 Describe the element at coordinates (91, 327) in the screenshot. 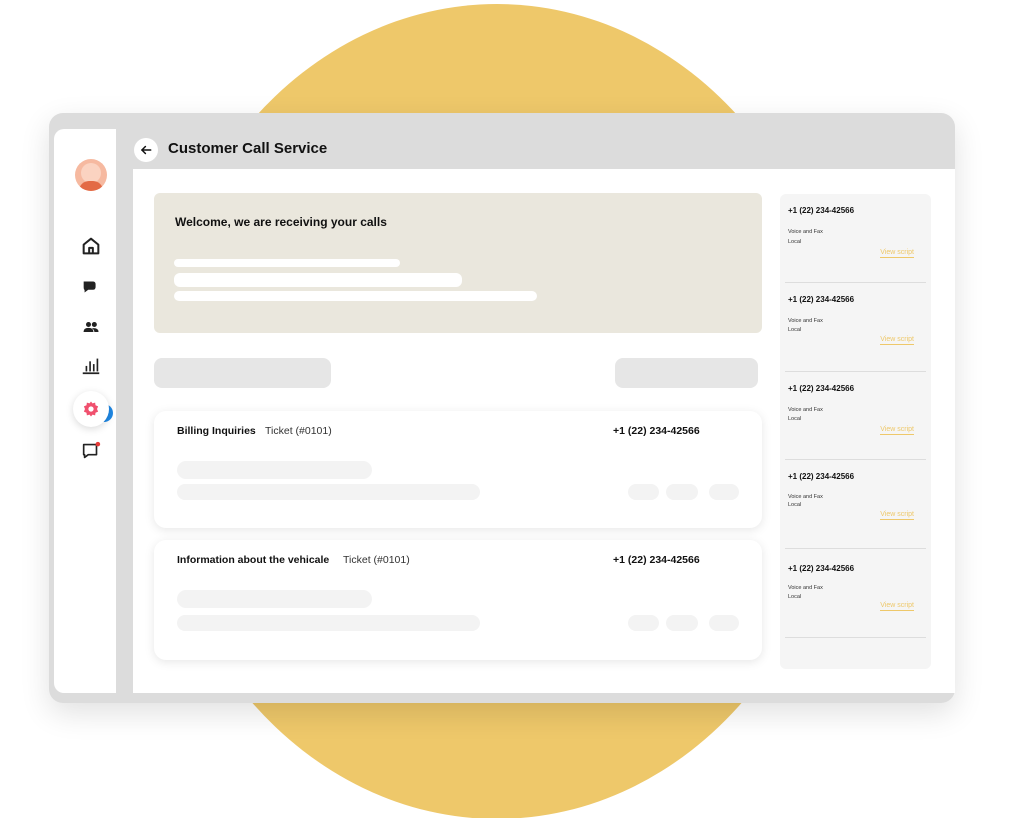

I see `users-icon` at that location.